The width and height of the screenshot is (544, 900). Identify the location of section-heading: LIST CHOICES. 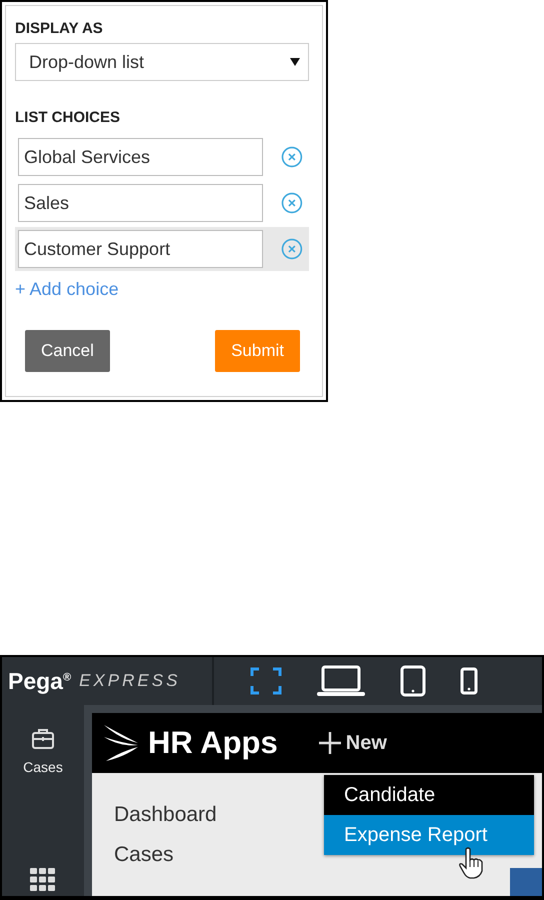
(68, 117).